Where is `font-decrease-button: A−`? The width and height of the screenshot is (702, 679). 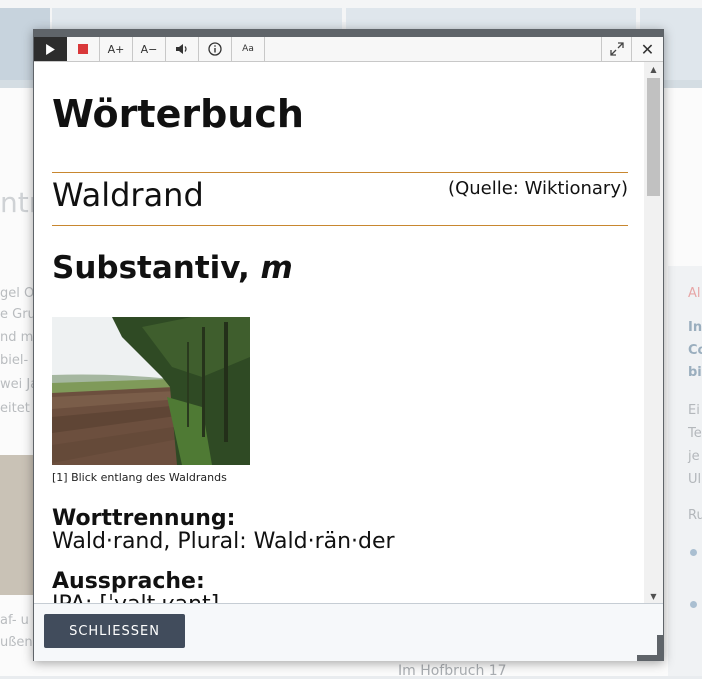
font-decrease-button: A− is located at coordinates (149, 49).